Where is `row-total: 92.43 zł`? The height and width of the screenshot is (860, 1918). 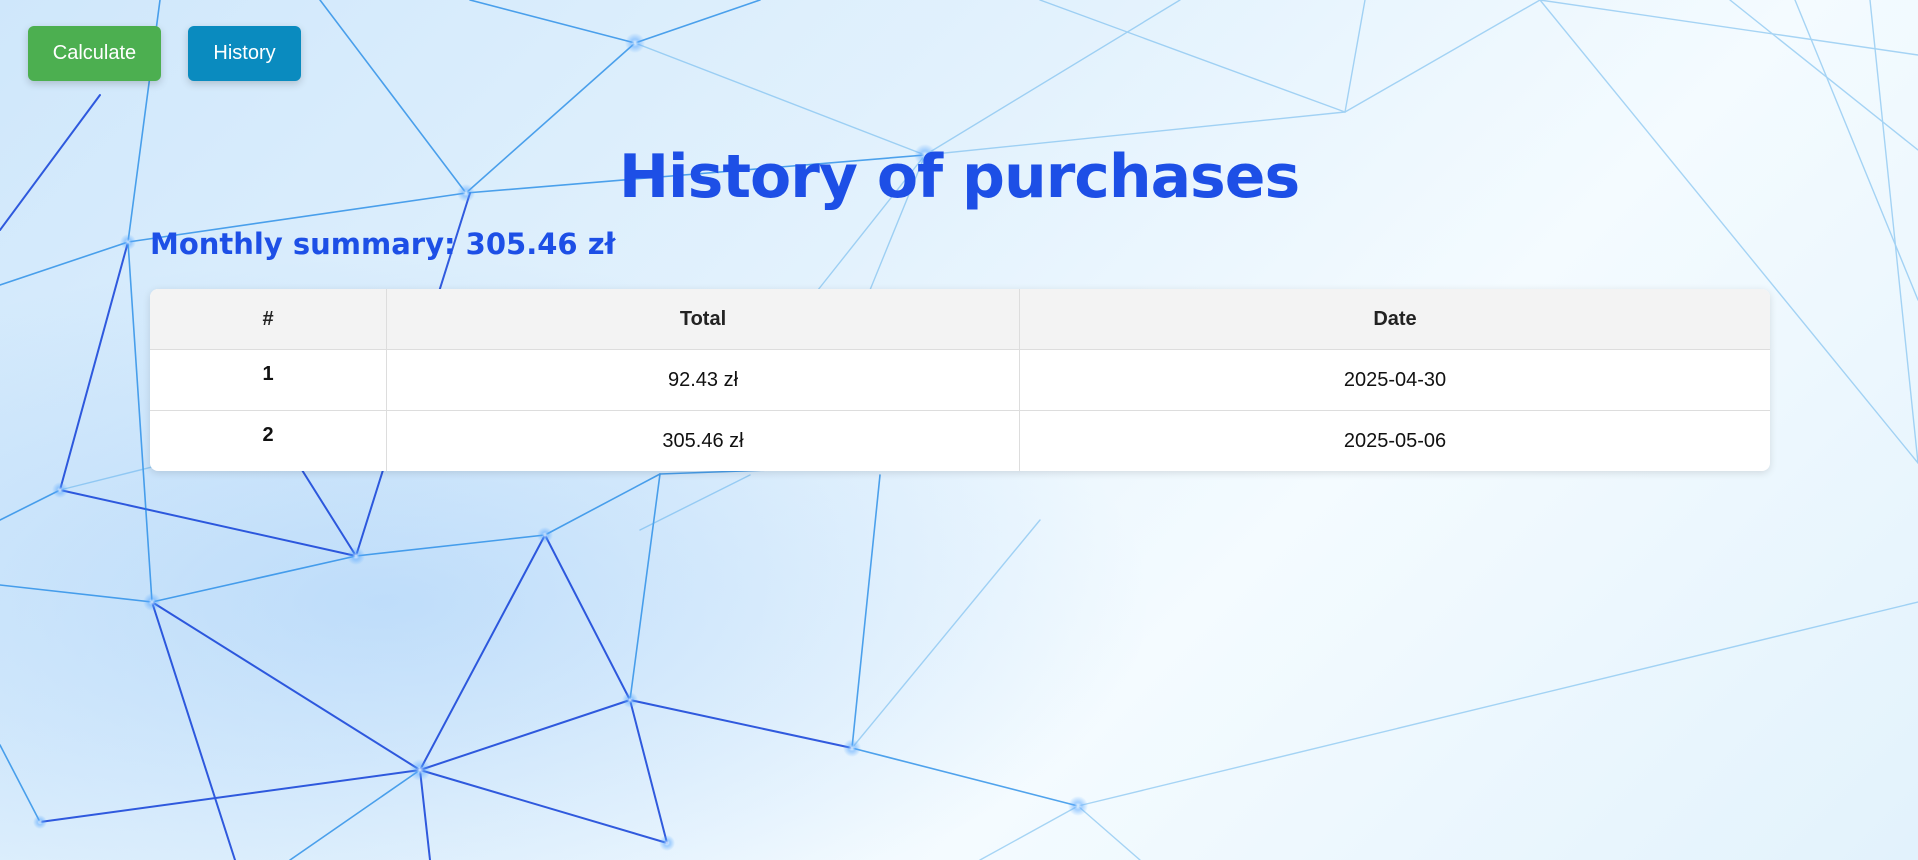 row-total: 92.43 zł is located at coordinates (703, 380).